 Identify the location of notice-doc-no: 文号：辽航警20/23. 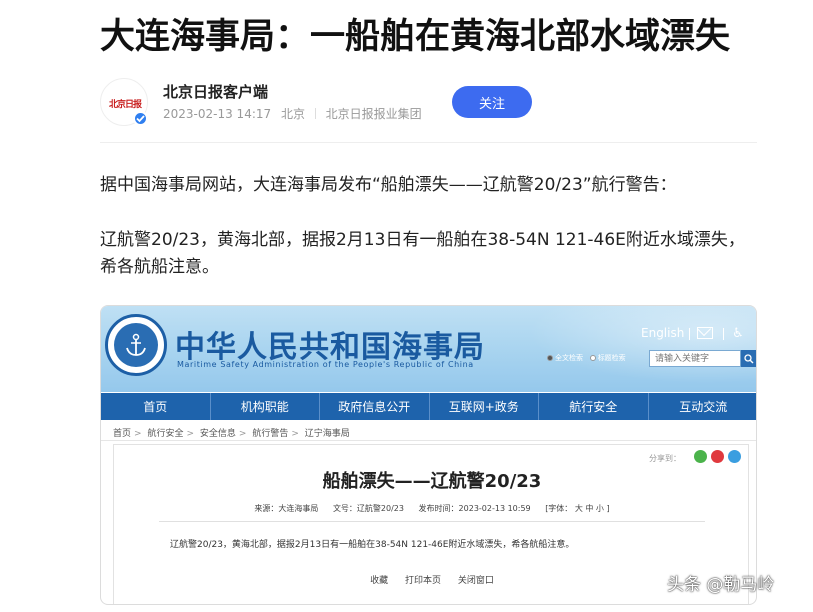
(368, 508).